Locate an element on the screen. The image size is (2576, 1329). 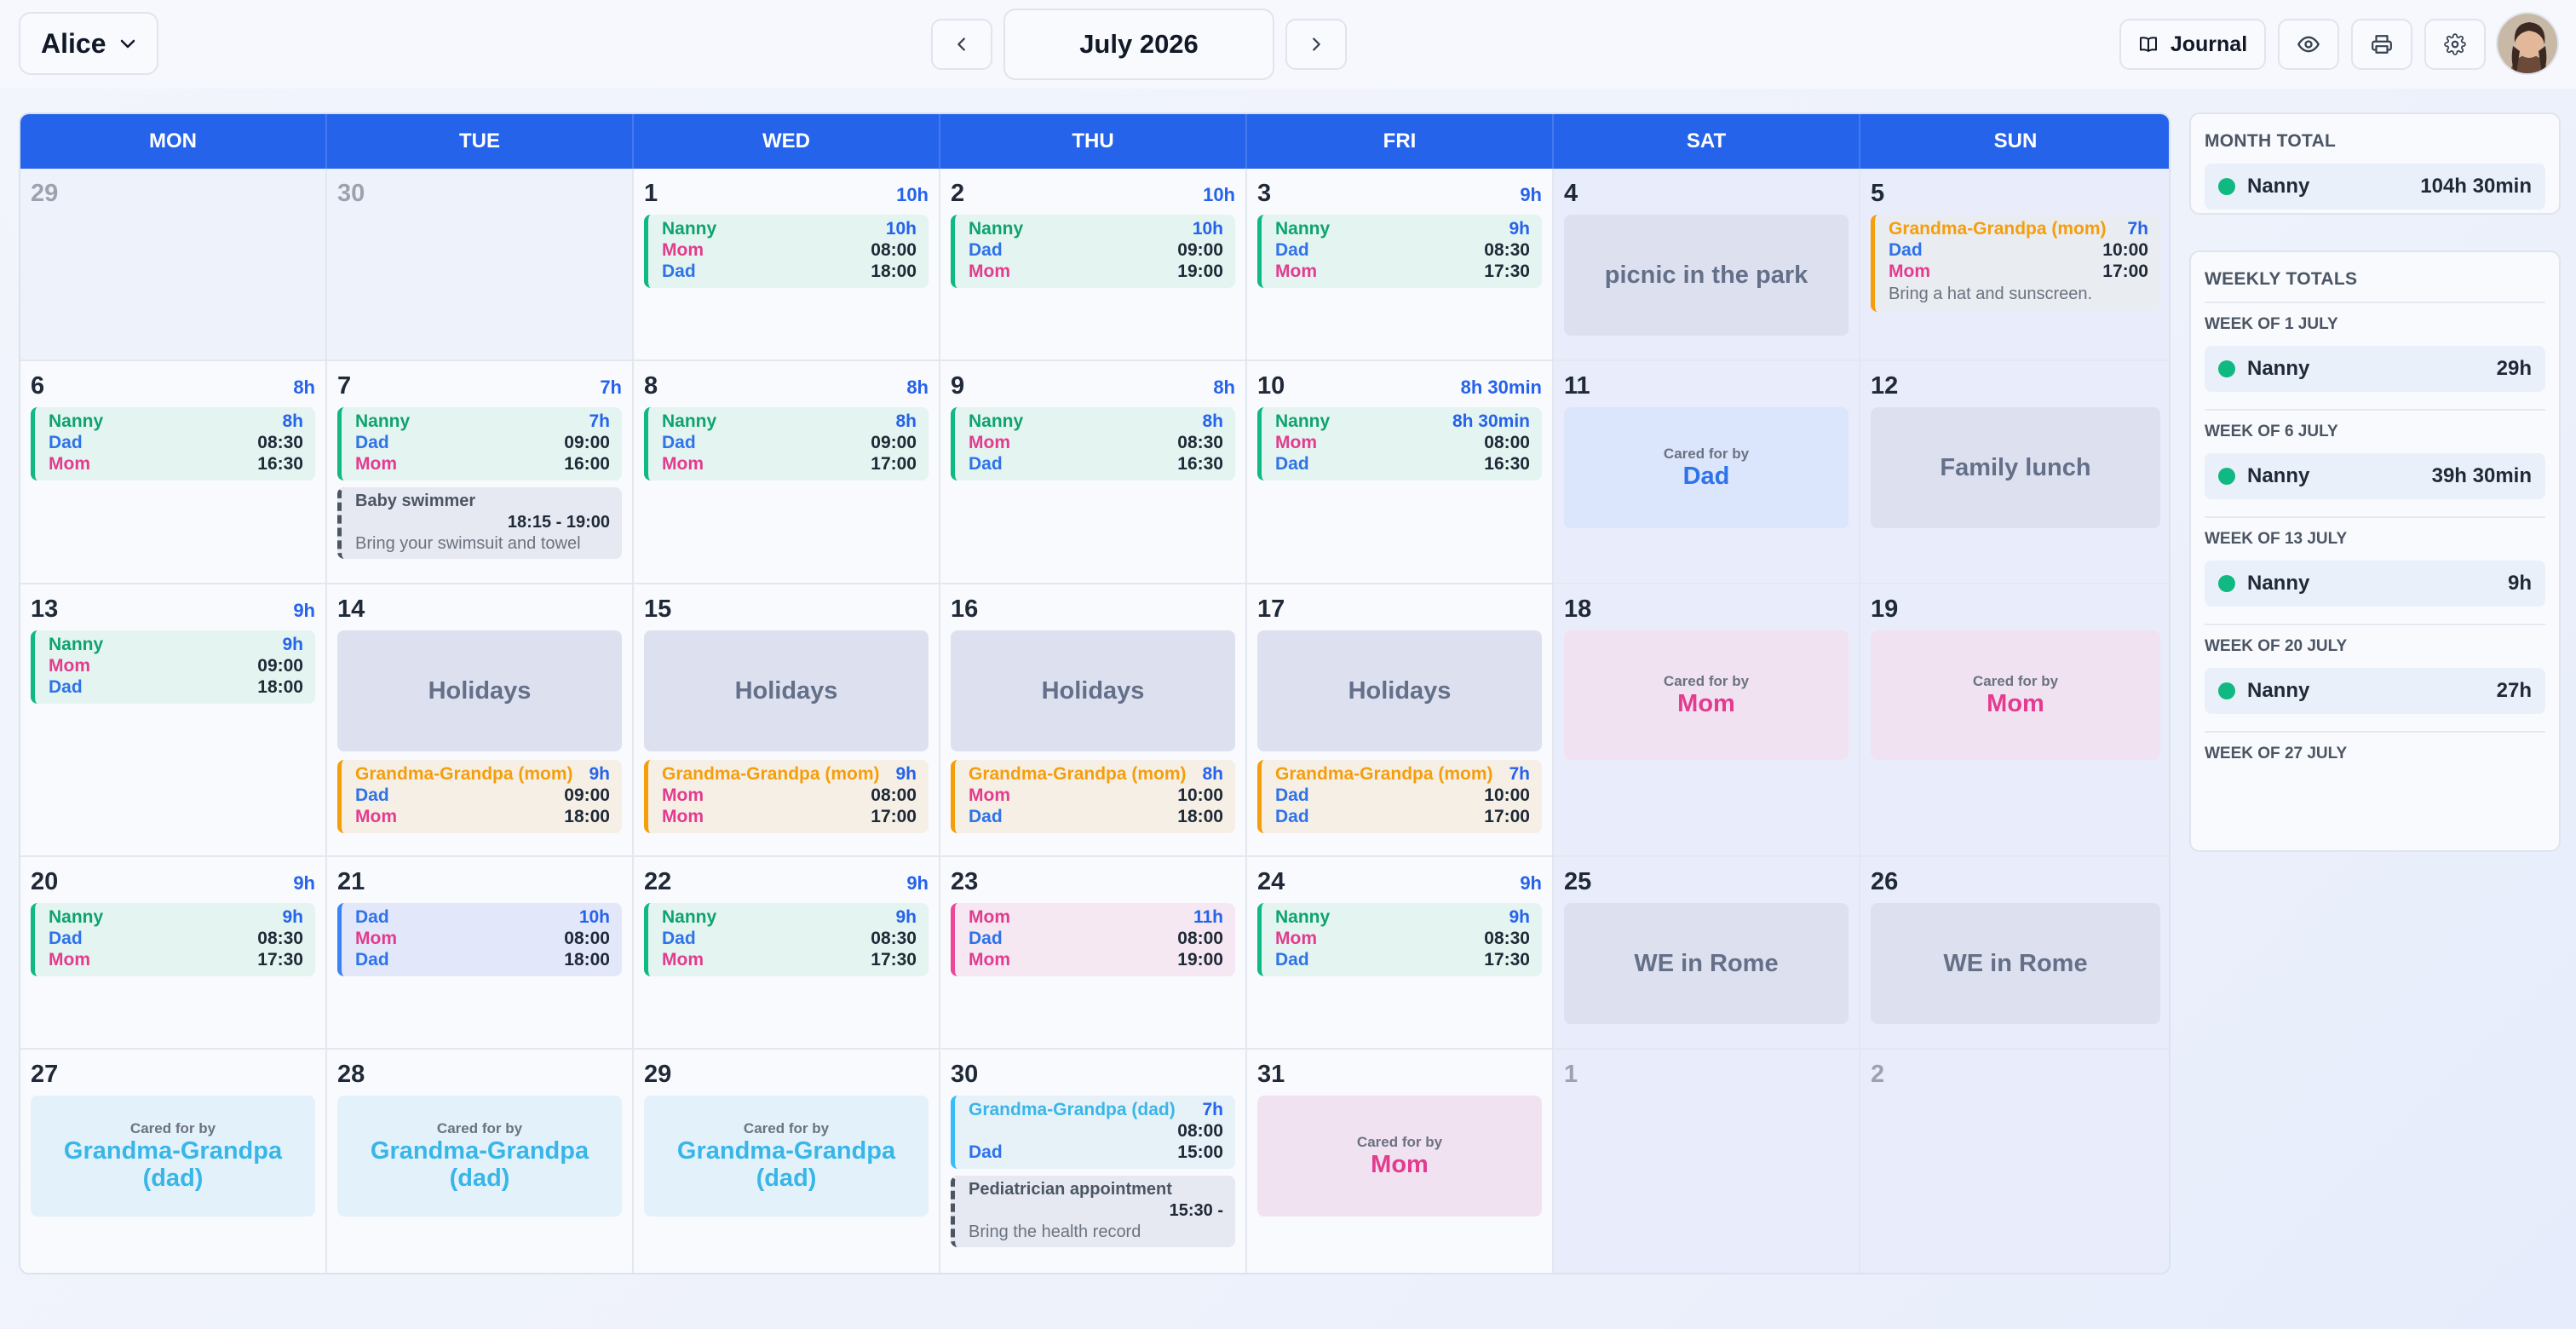
day-cell: 22 9h Nanny 9h Dad 08:30 Mom 17:30 is located at coordinates (787, 954).